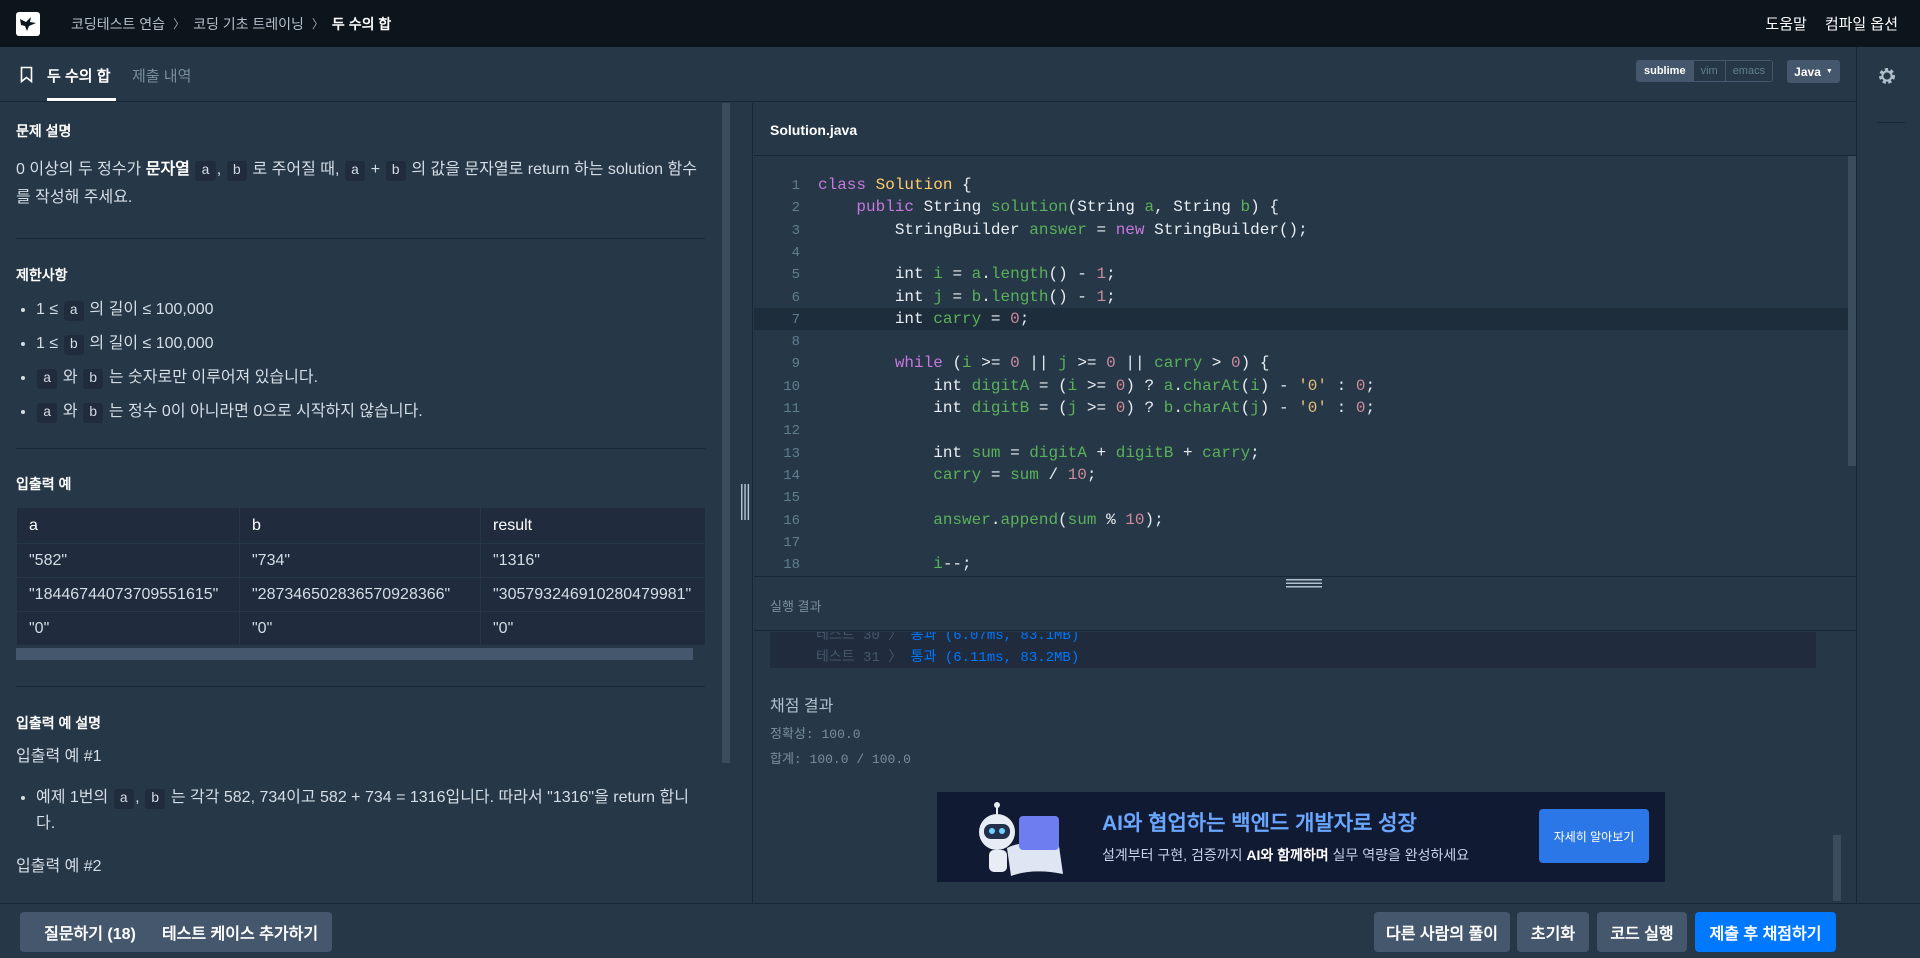 Image resolution: width=1920 pixels, height=958 pixels. Describe the element at coordinates (128, 594) in the screenshot. I see `table-cell: "18446744073709551615"` at that location.